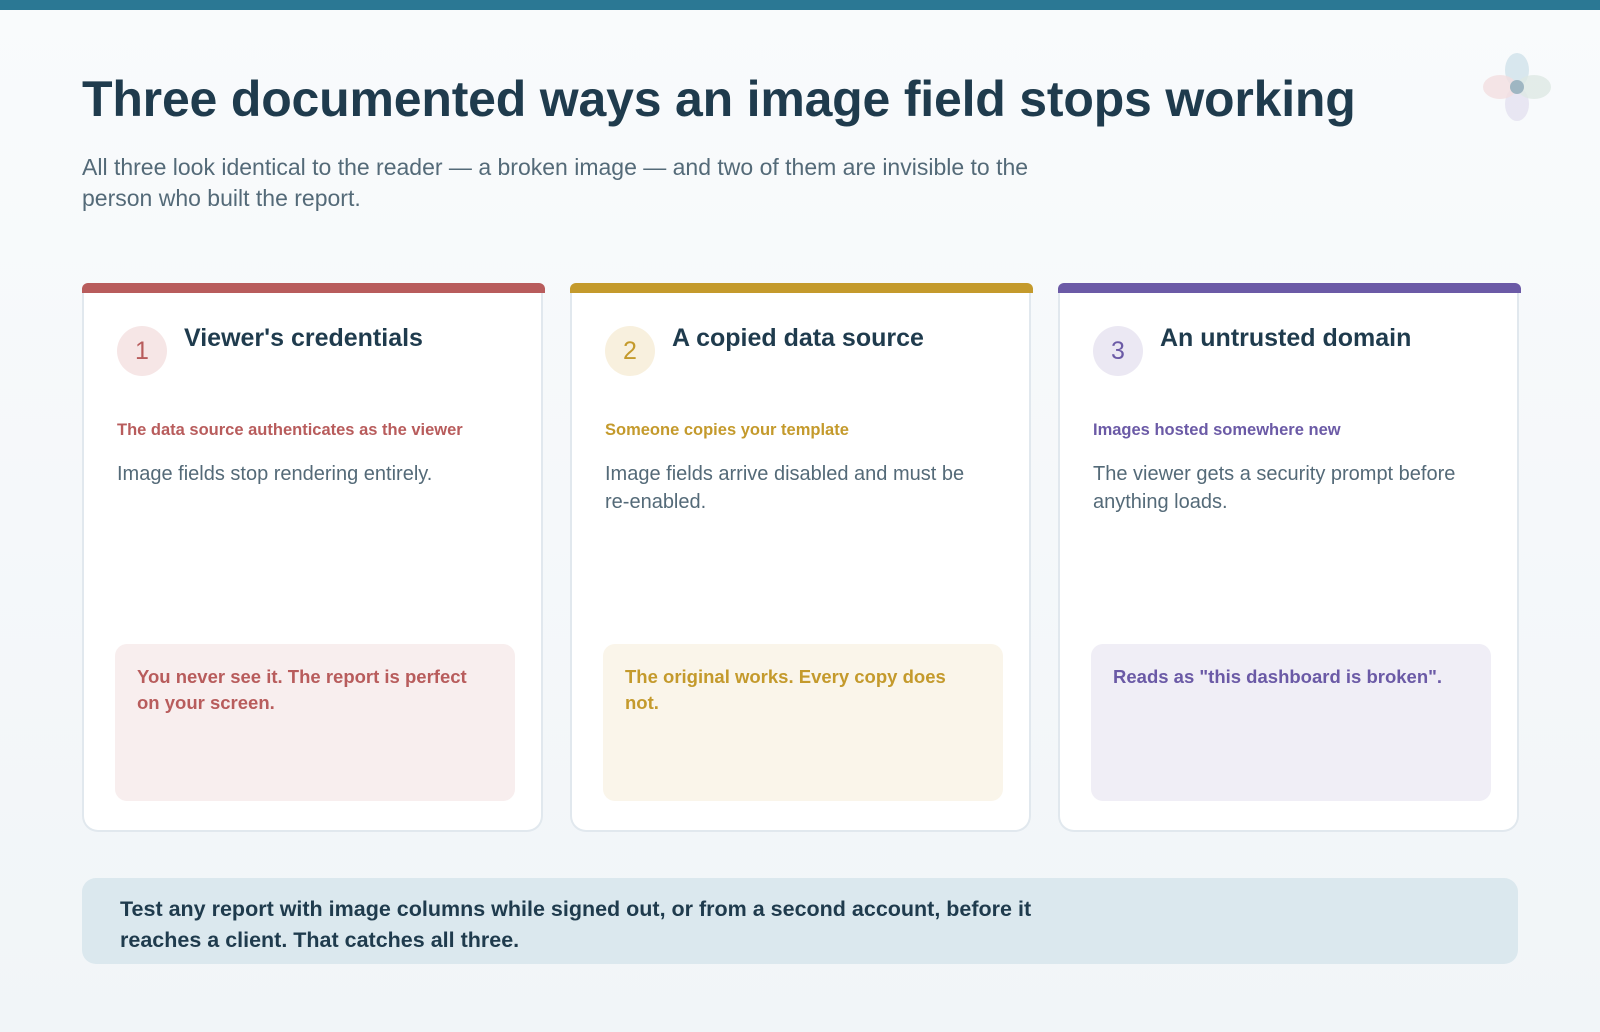 The image size is (1600, 1032). What do you see at coordinates (1286, 338) in the screenshot?
I see `card-title: An untrusted domain` at bounding box center [1286, 338].